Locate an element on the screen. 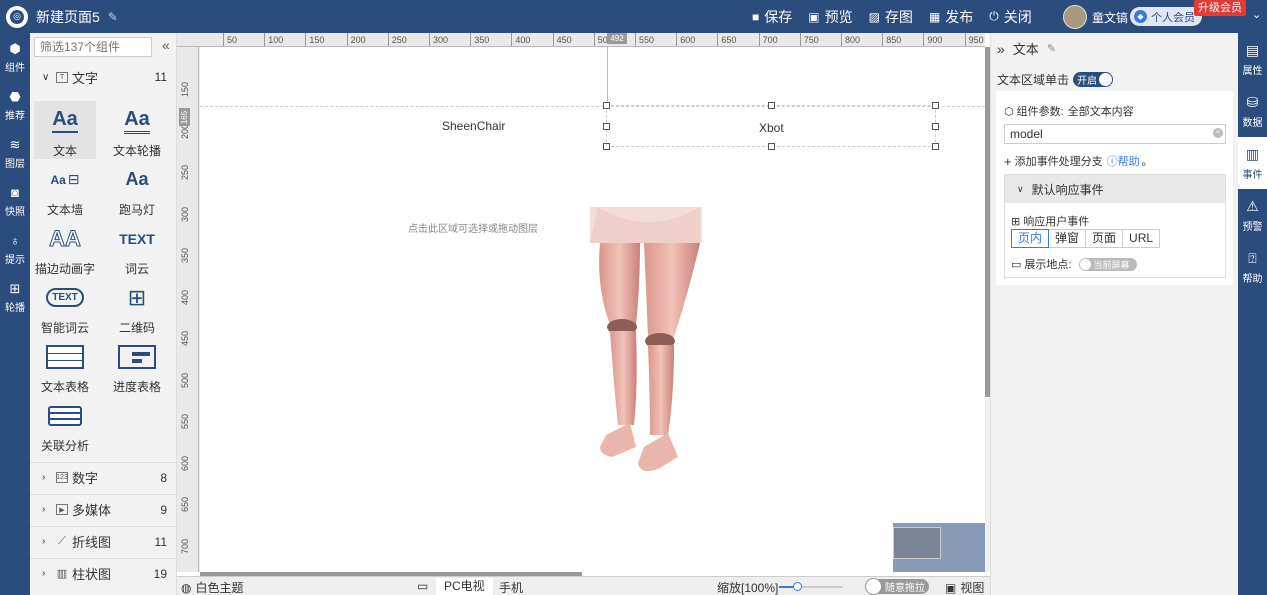  cube-icon: ⬡ is located at coordinates (1009, 111).